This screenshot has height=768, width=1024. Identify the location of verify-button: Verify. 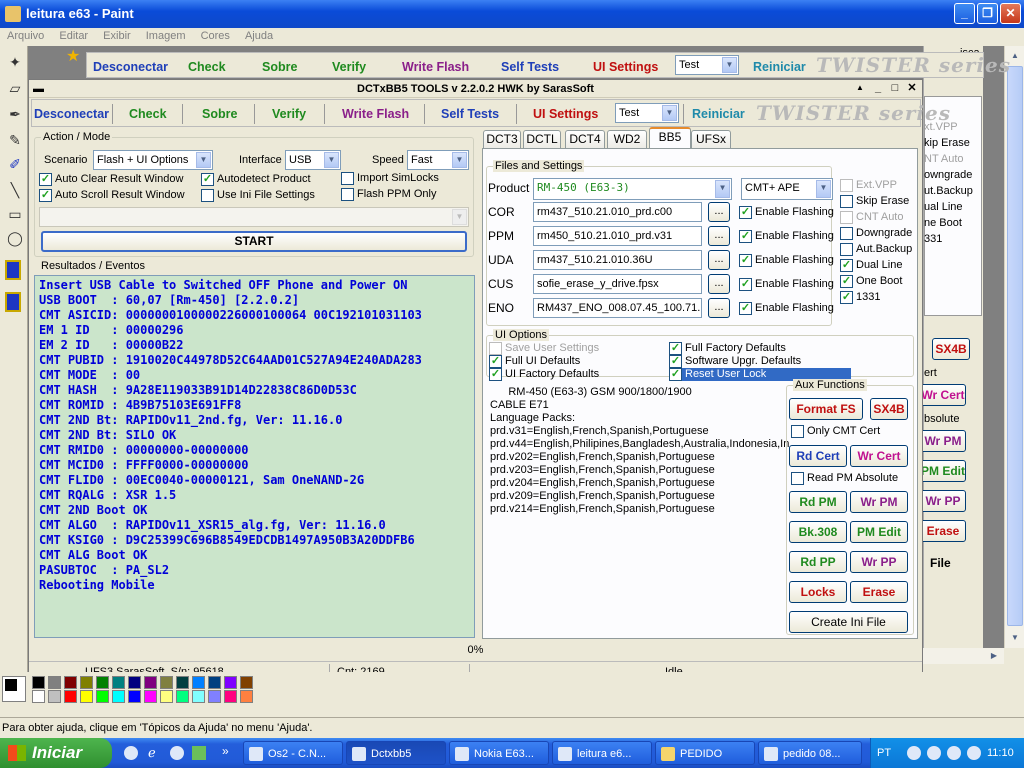
(289, 114).